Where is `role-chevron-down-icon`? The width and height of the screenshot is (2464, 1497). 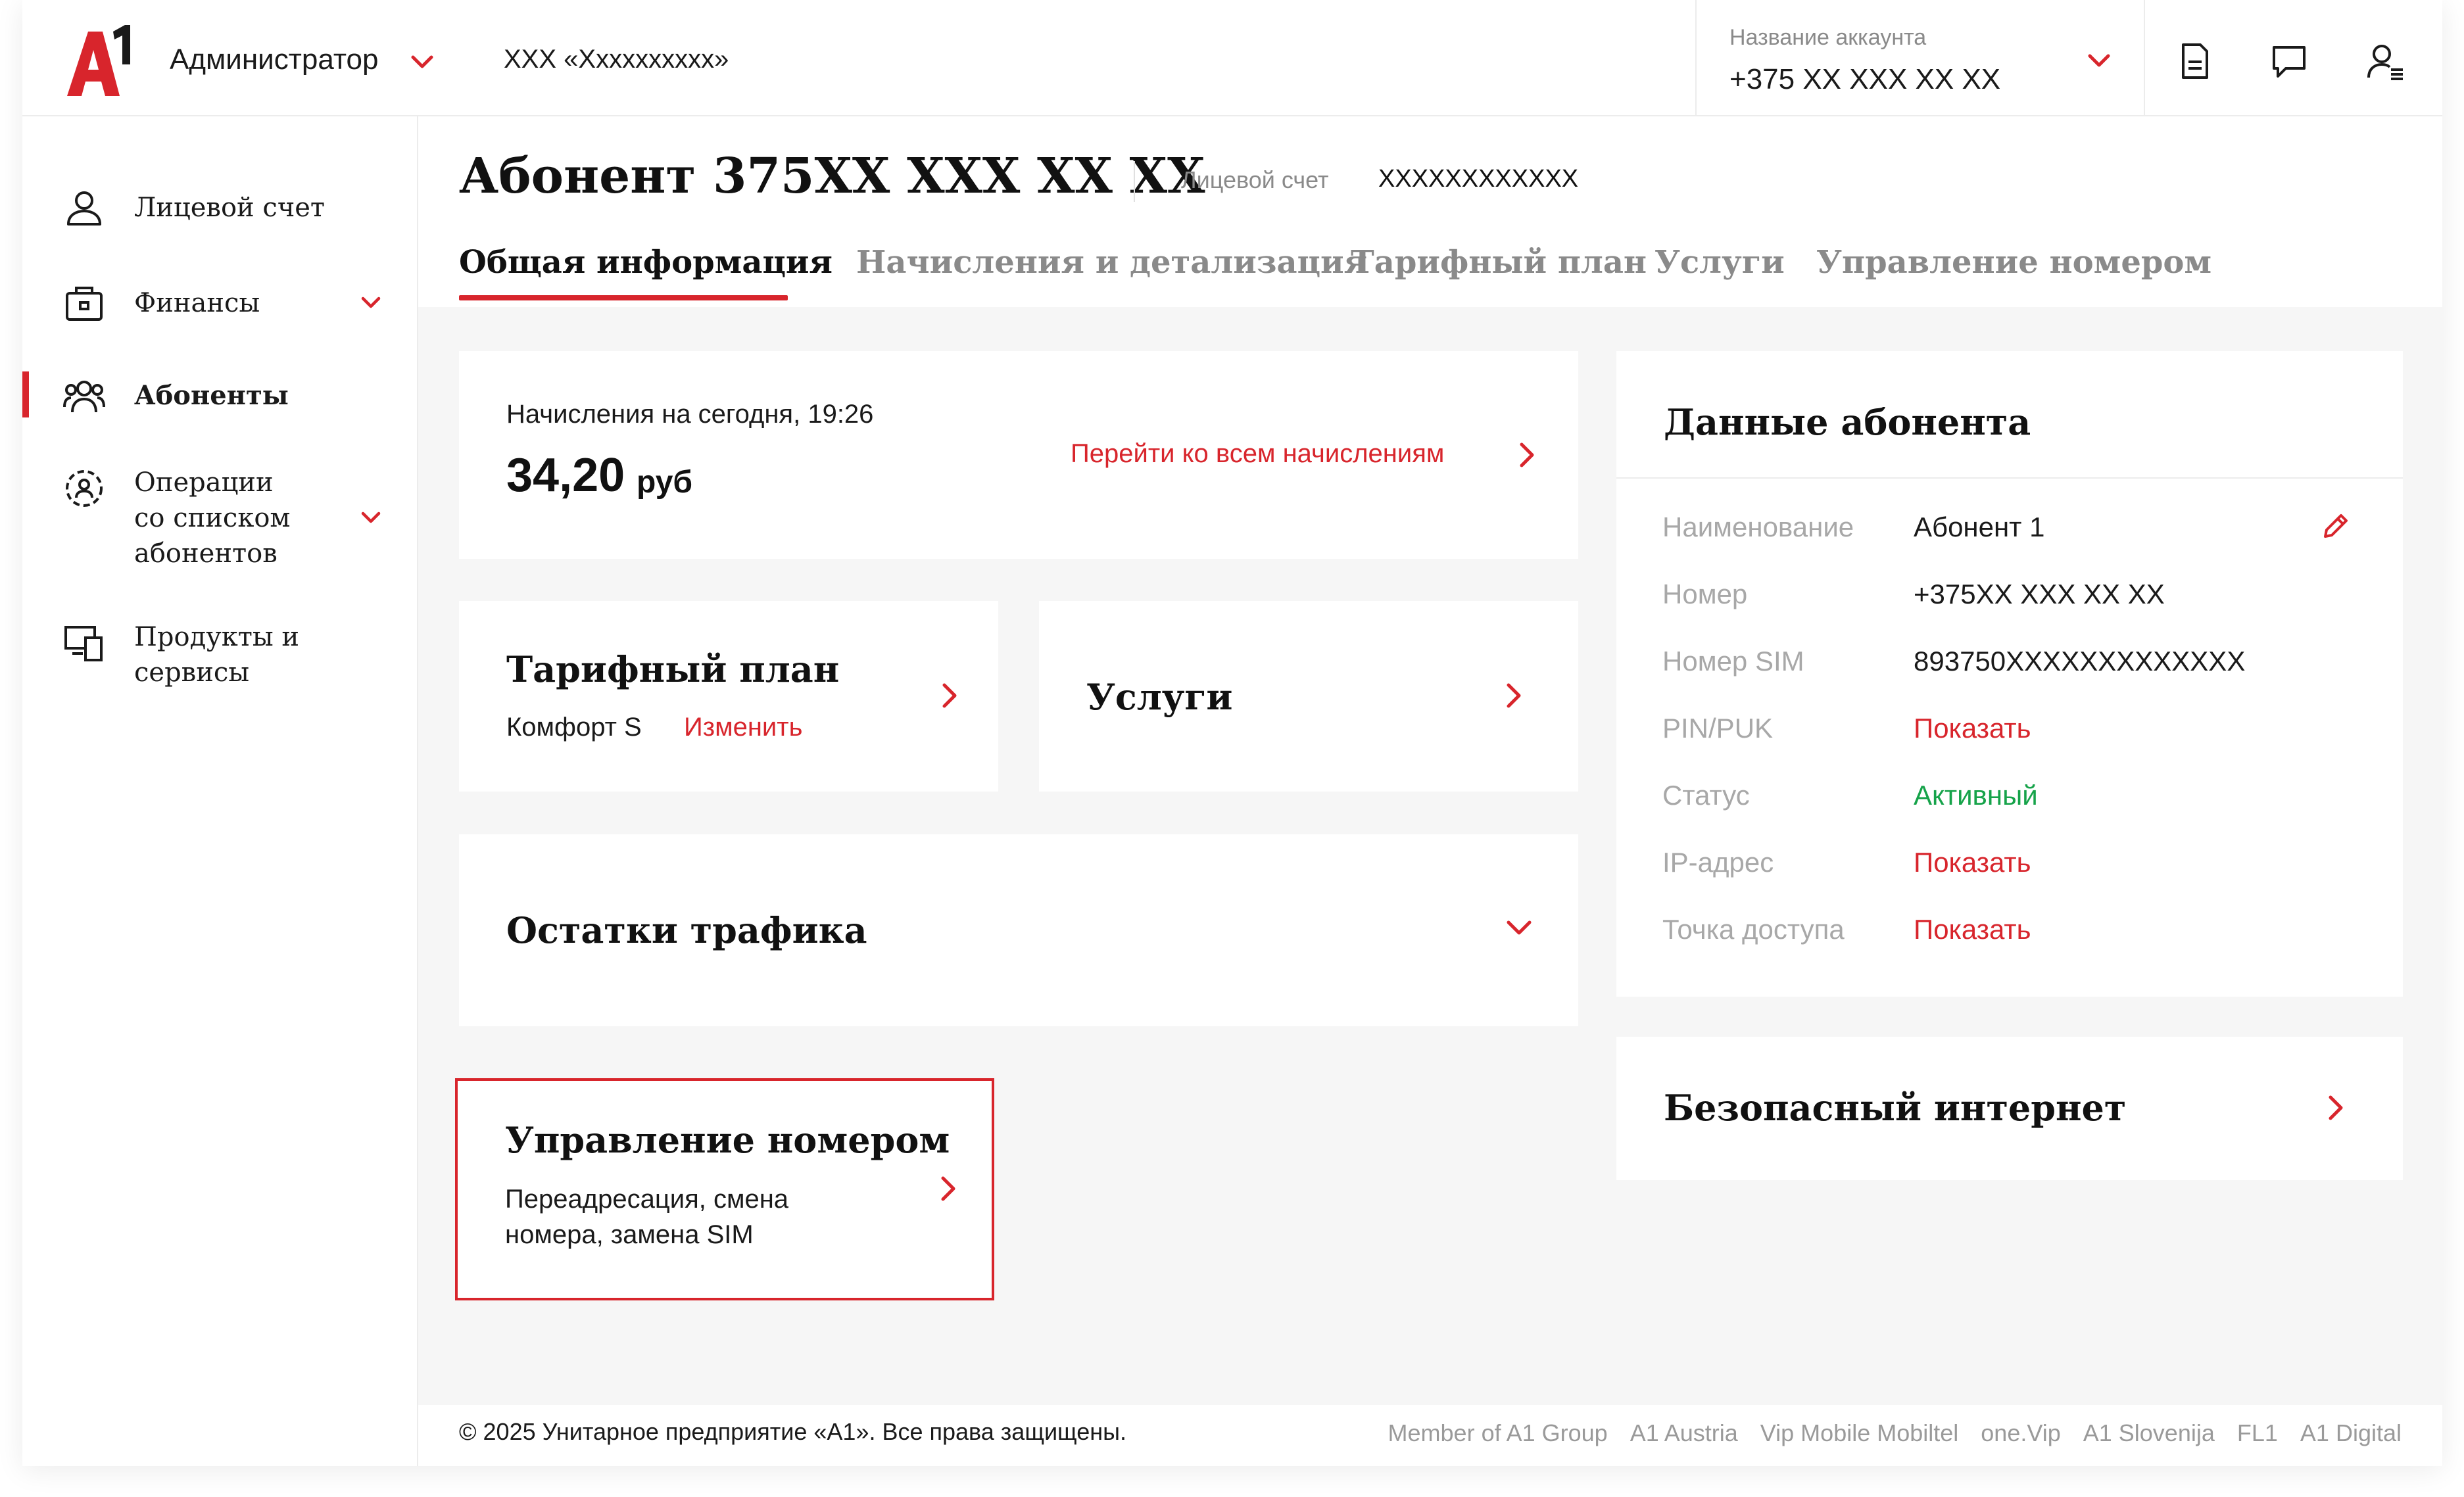
role-chevron-down-icon is located at coordinates (423, 62).